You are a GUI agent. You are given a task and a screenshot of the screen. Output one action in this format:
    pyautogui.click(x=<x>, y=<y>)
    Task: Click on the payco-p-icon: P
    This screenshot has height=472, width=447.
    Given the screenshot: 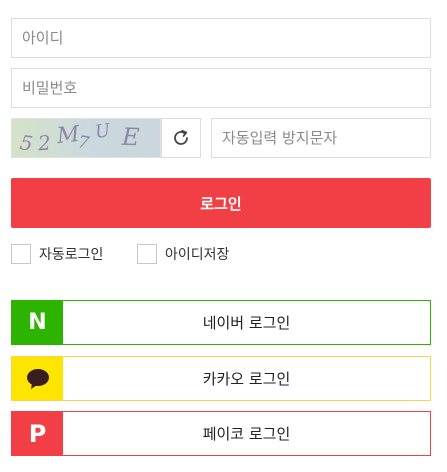 What is the action you would take?
    pyautogui.click(x=37, y=433)
    